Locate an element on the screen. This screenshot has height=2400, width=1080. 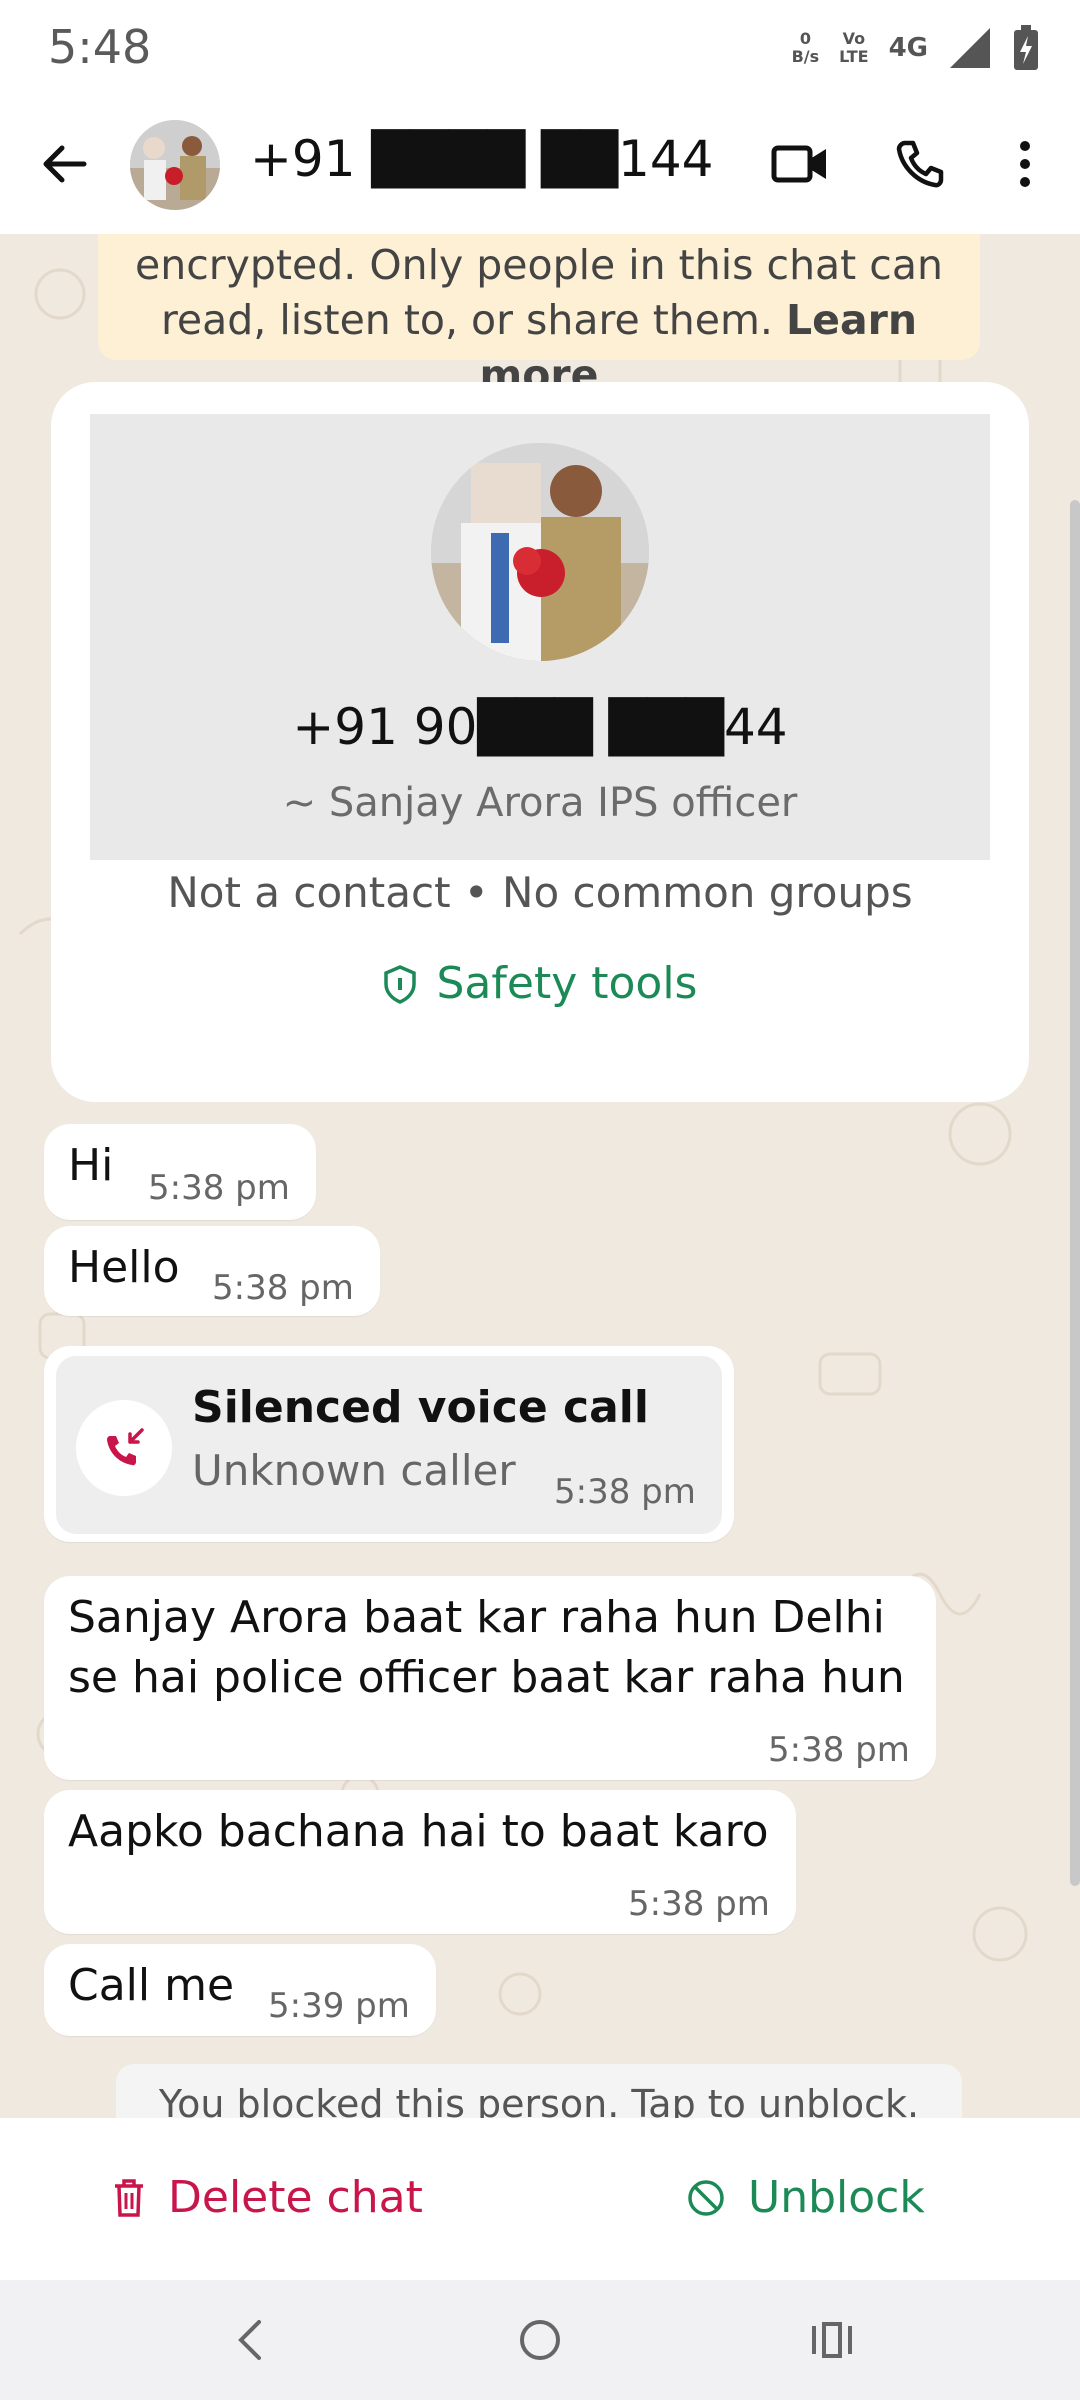
contact-alias: ~ Sanjay Arora IPS officer is located at coordinates (540, 803).